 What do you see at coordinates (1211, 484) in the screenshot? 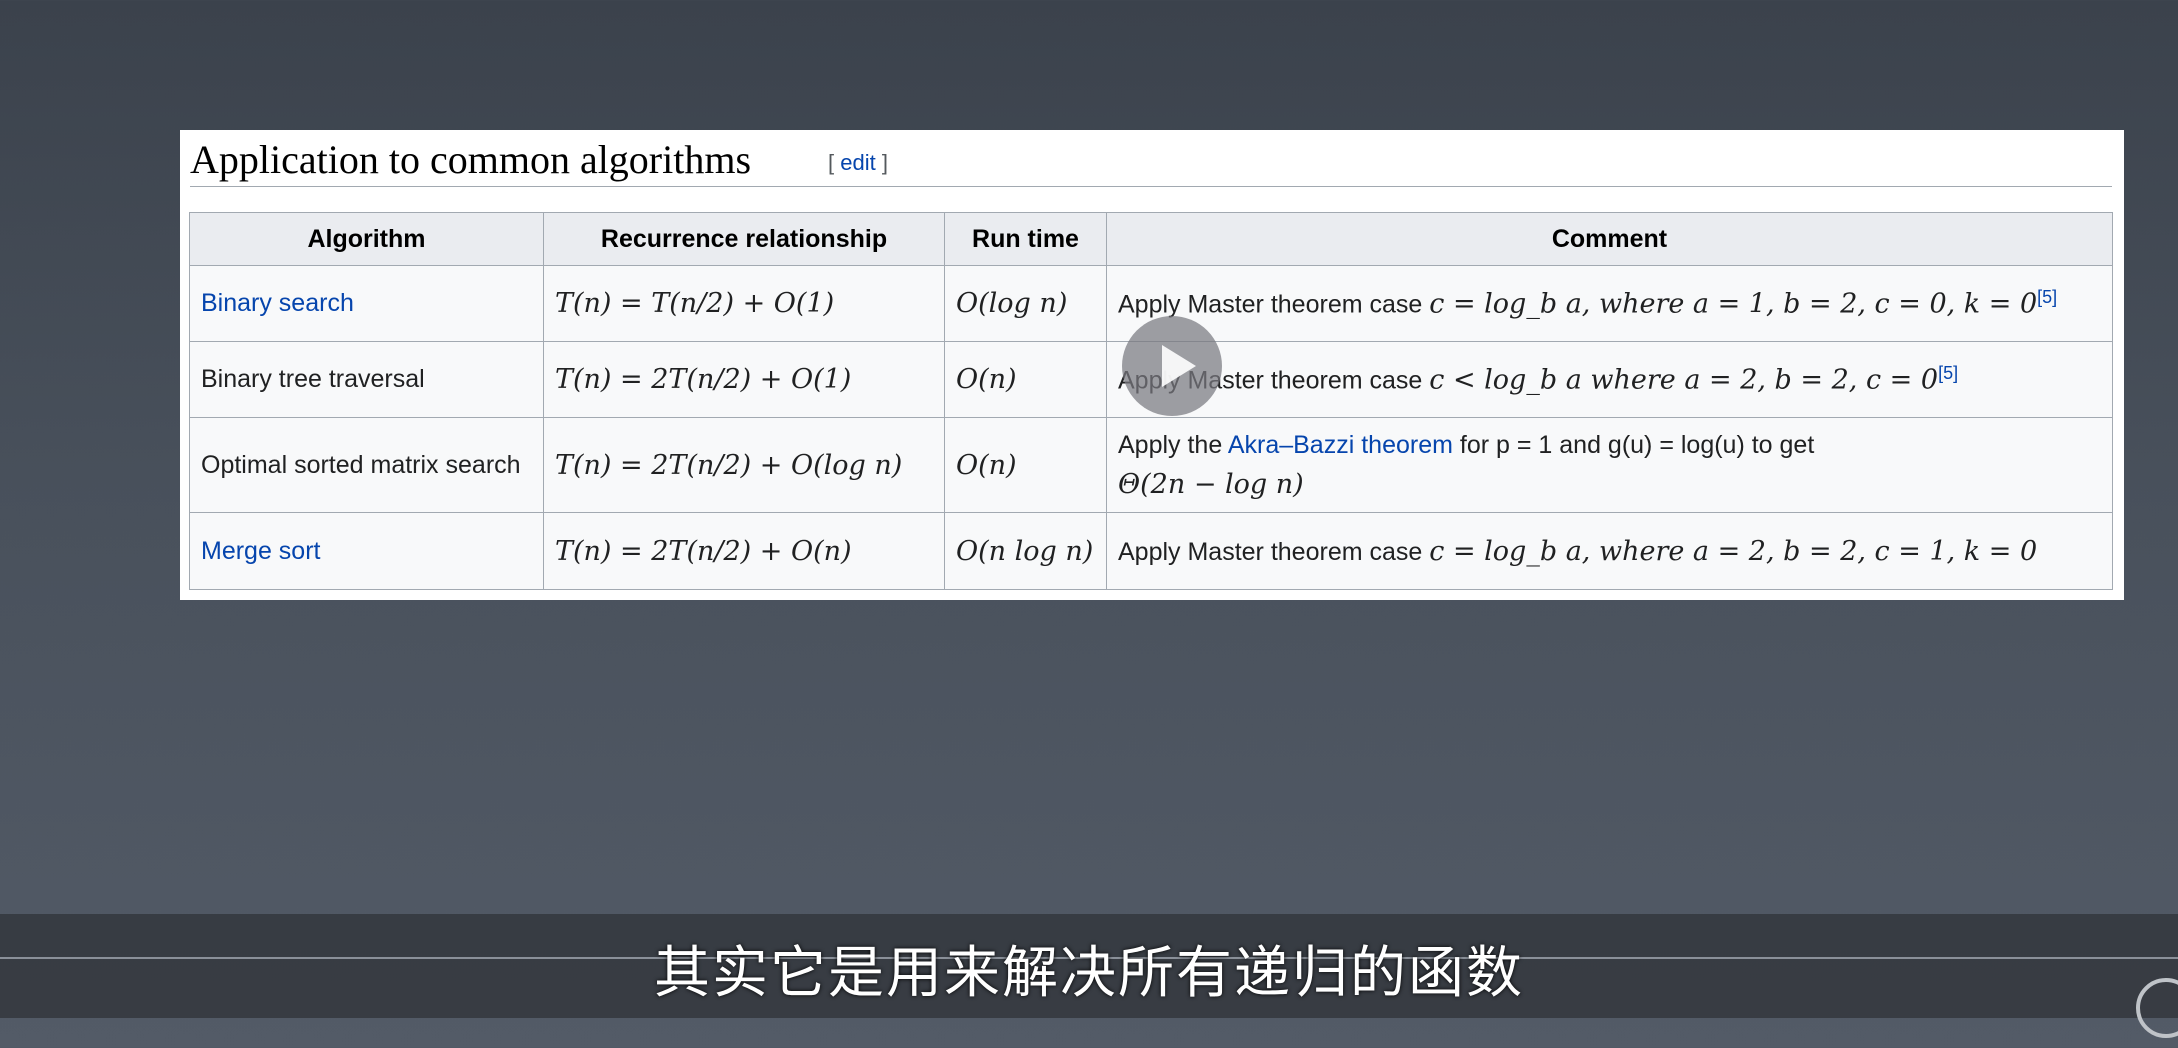
I see `comment-formula: Θ(2n − log n)` at bounding box center [1211, 484].